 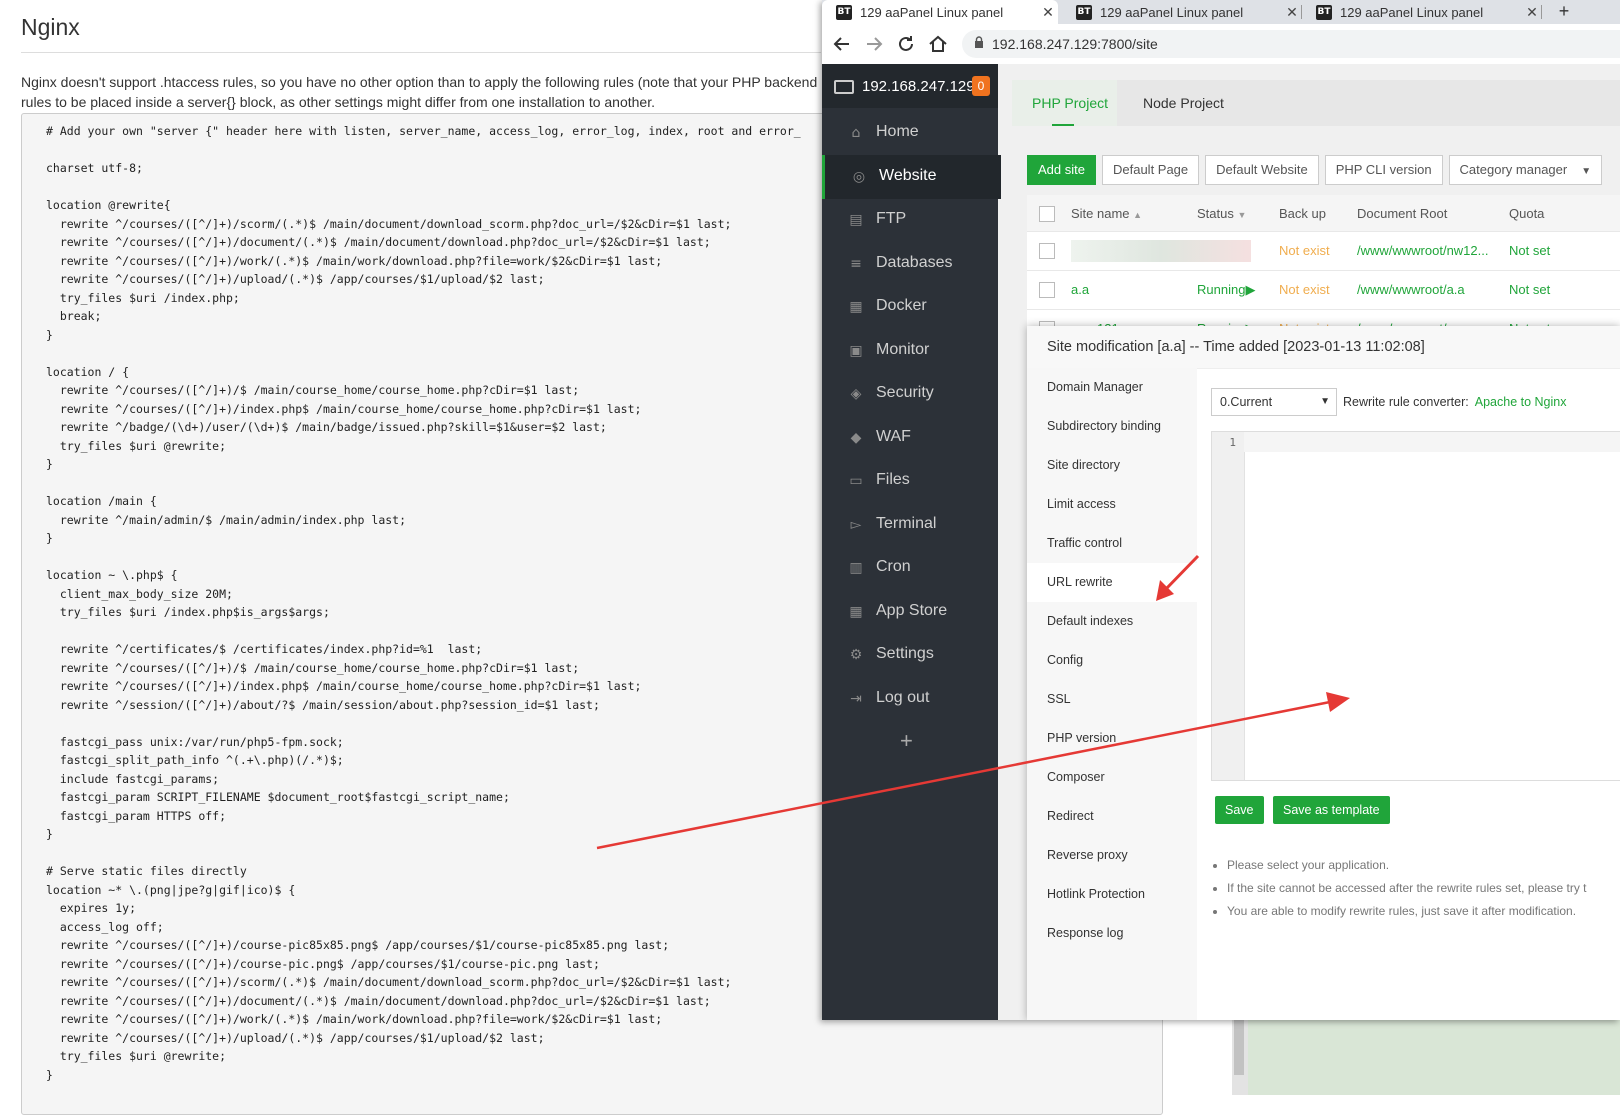 I want to click on nav-item-hotlink-protection: Hotlink Protection, so click(x=1112, y=894).